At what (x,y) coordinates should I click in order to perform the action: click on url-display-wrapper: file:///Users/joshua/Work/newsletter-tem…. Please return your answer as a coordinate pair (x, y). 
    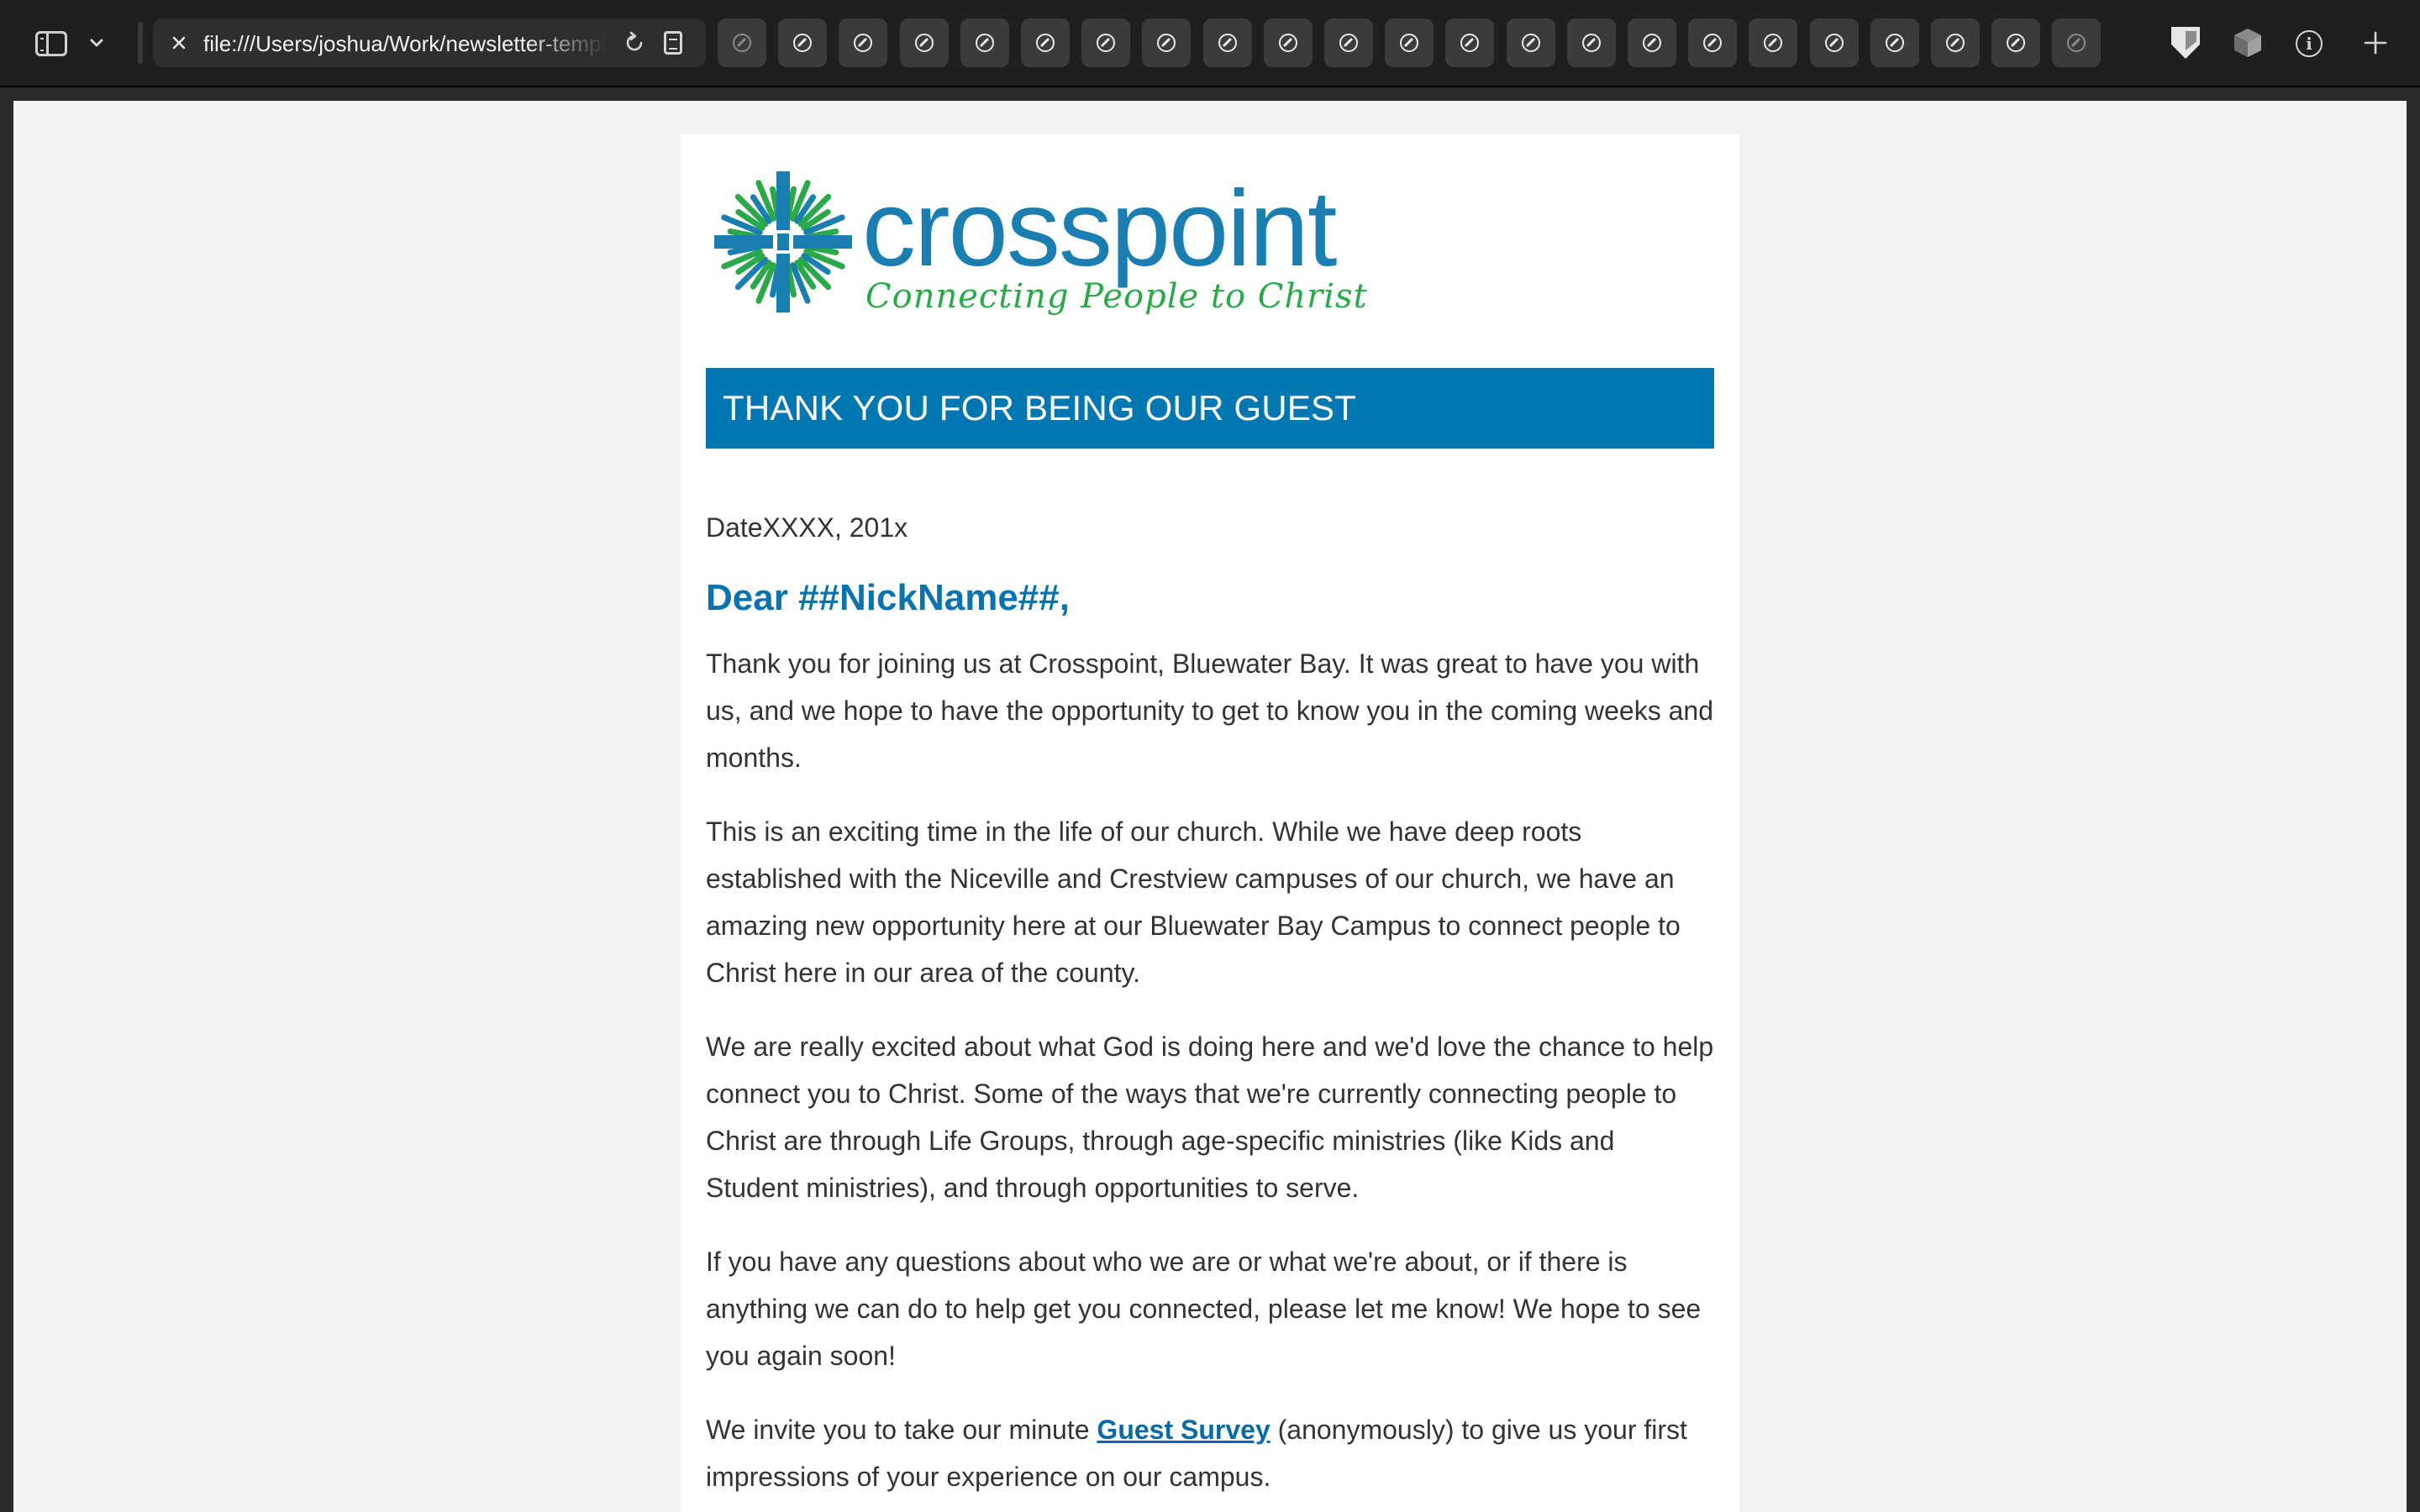
    Looking at the image, I should click on (405, 43).